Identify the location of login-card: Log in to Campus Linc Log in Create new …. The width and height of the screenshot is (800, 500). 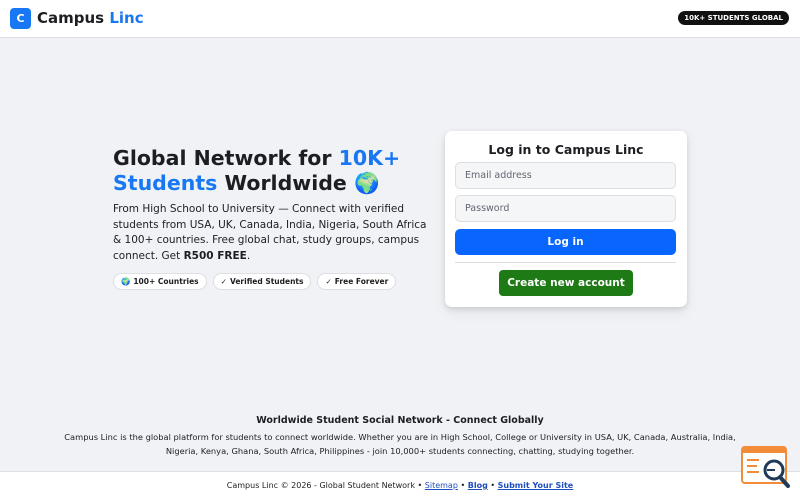
(566, 219).